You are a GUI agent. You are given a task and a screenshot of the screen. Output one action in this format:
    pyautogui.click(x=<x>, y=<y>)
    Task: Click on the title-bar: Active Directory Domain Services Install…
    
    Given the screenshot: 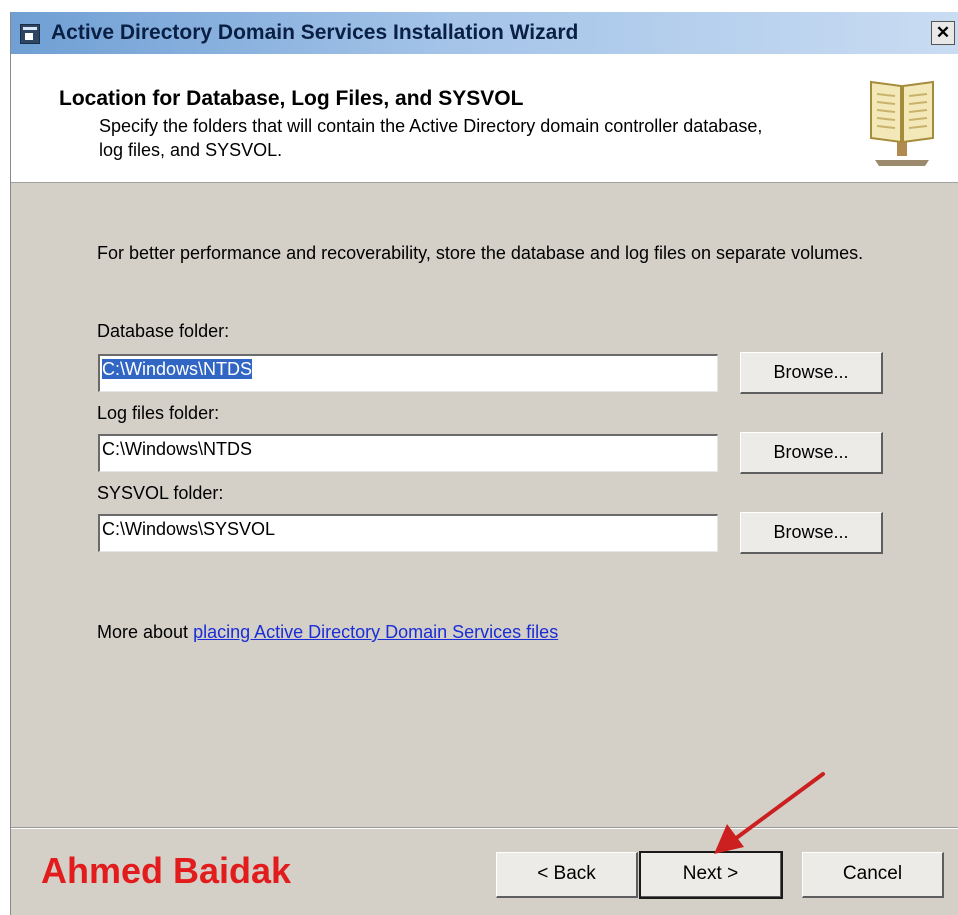 What is the action you would take?
    pyautogui.click(x=484, y=33)
    